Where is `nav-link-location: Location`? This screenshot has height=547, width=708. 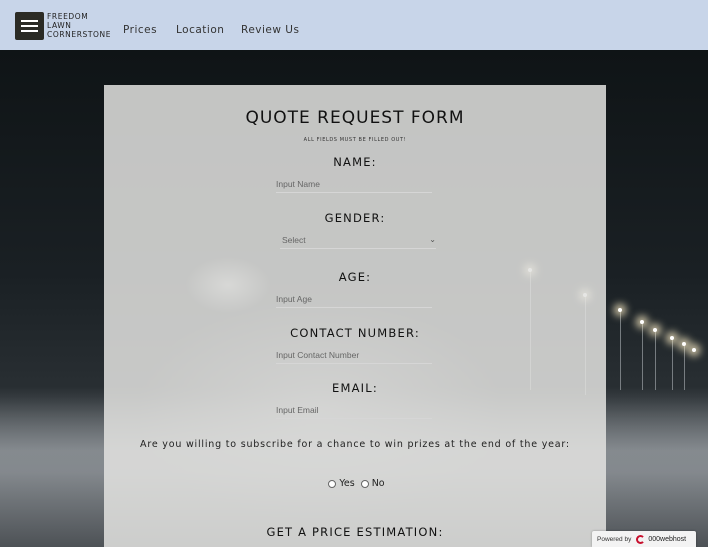 nav-link-location: Location is located at coordinates (200, 30).